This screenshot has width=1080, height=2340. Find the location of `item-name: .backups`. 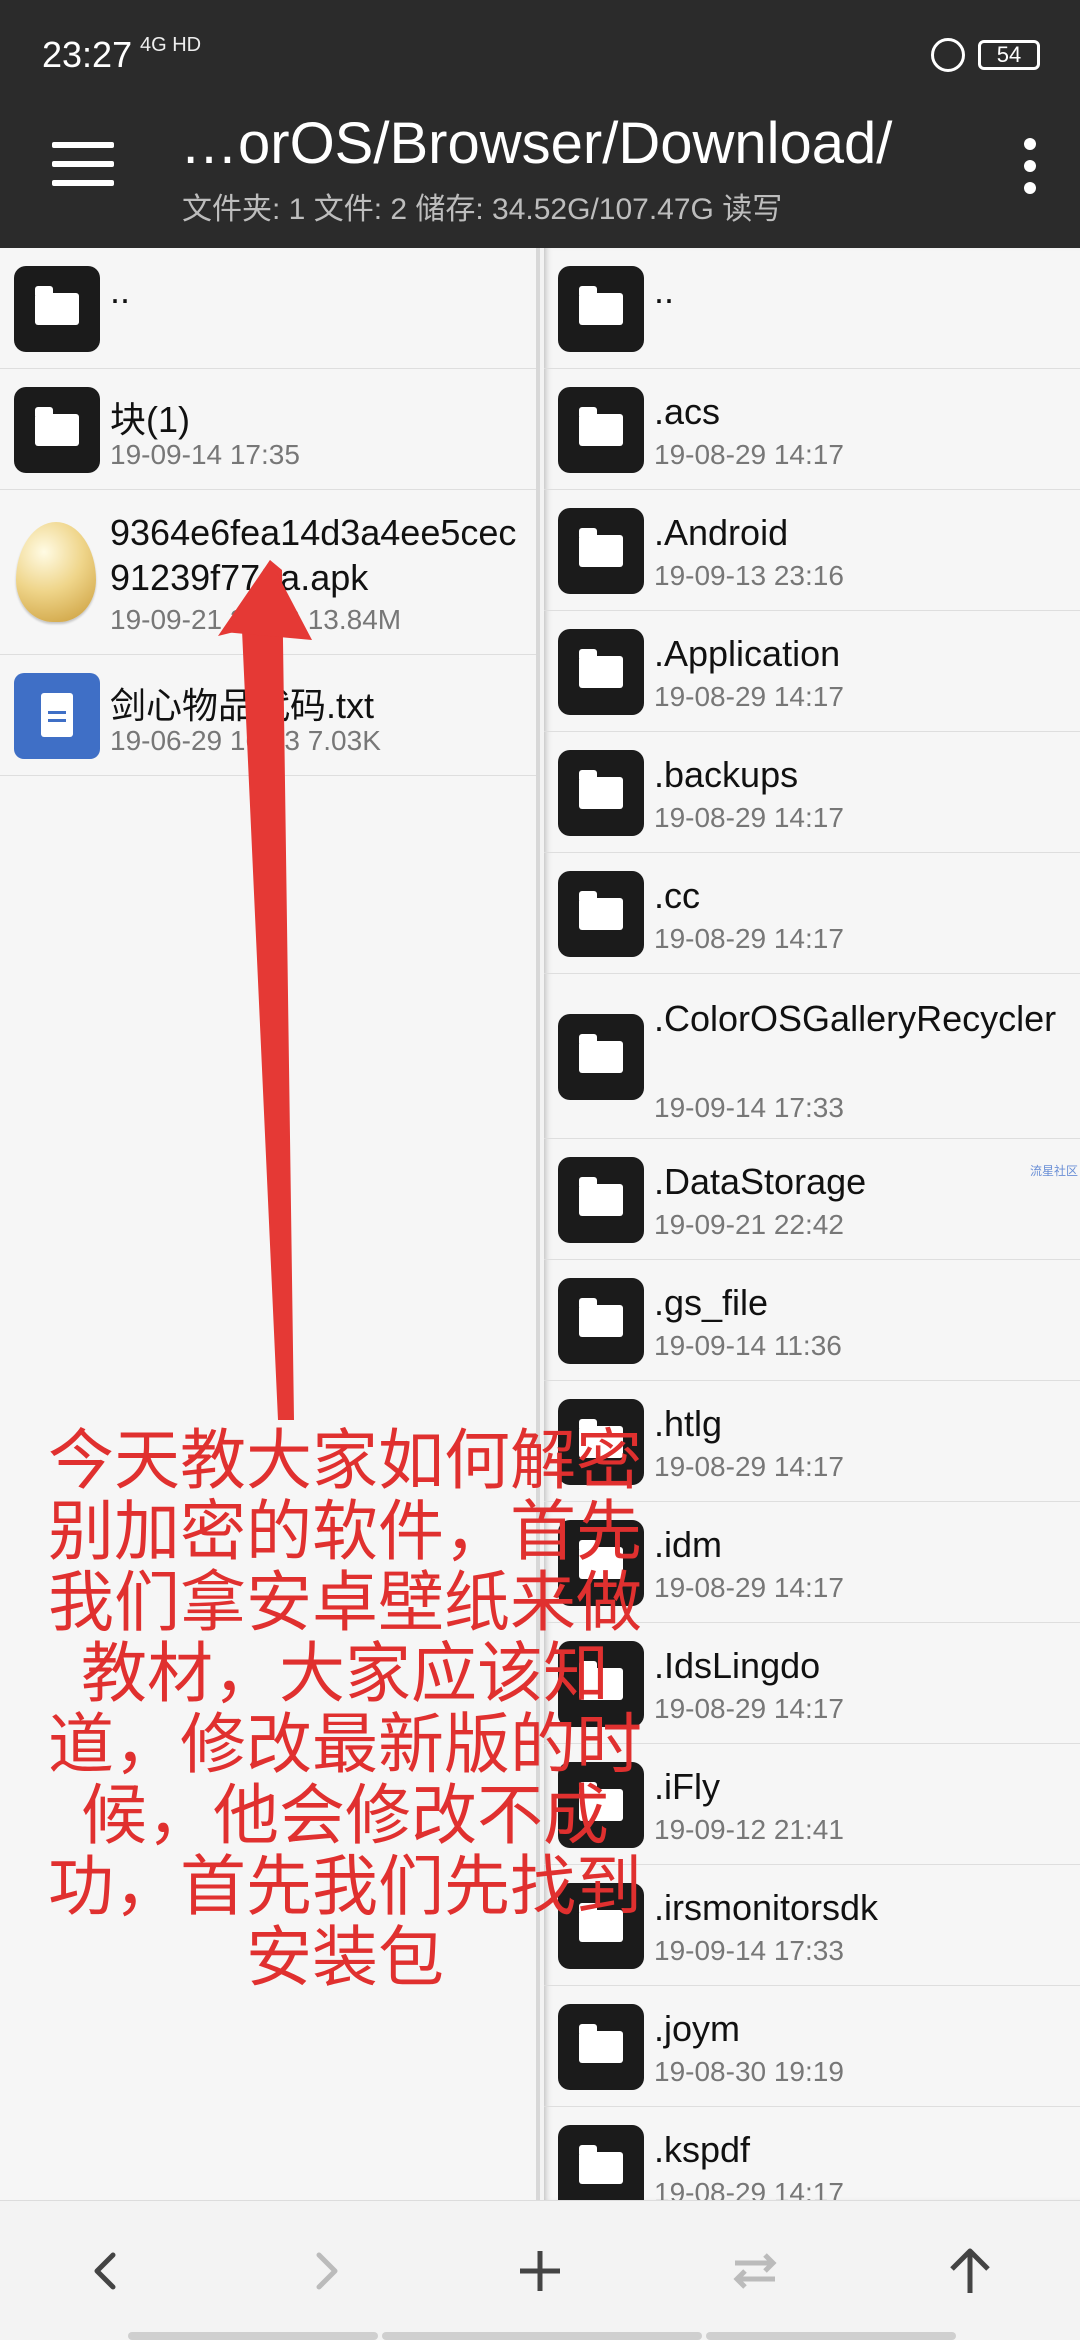

item-name: .backups is located at coordinates (726, 774).